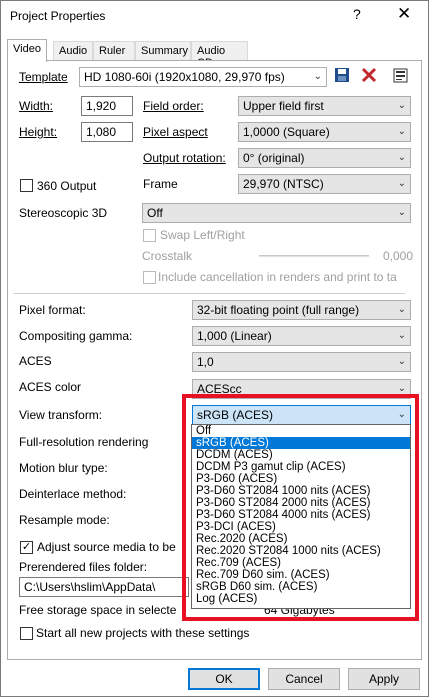  What do you see at coordinates (301, 491) in the screenshot?
I see `dropdown-option: P3-D60 ST2084 1000 nits (ACES)` at bounding box center [301, 491].